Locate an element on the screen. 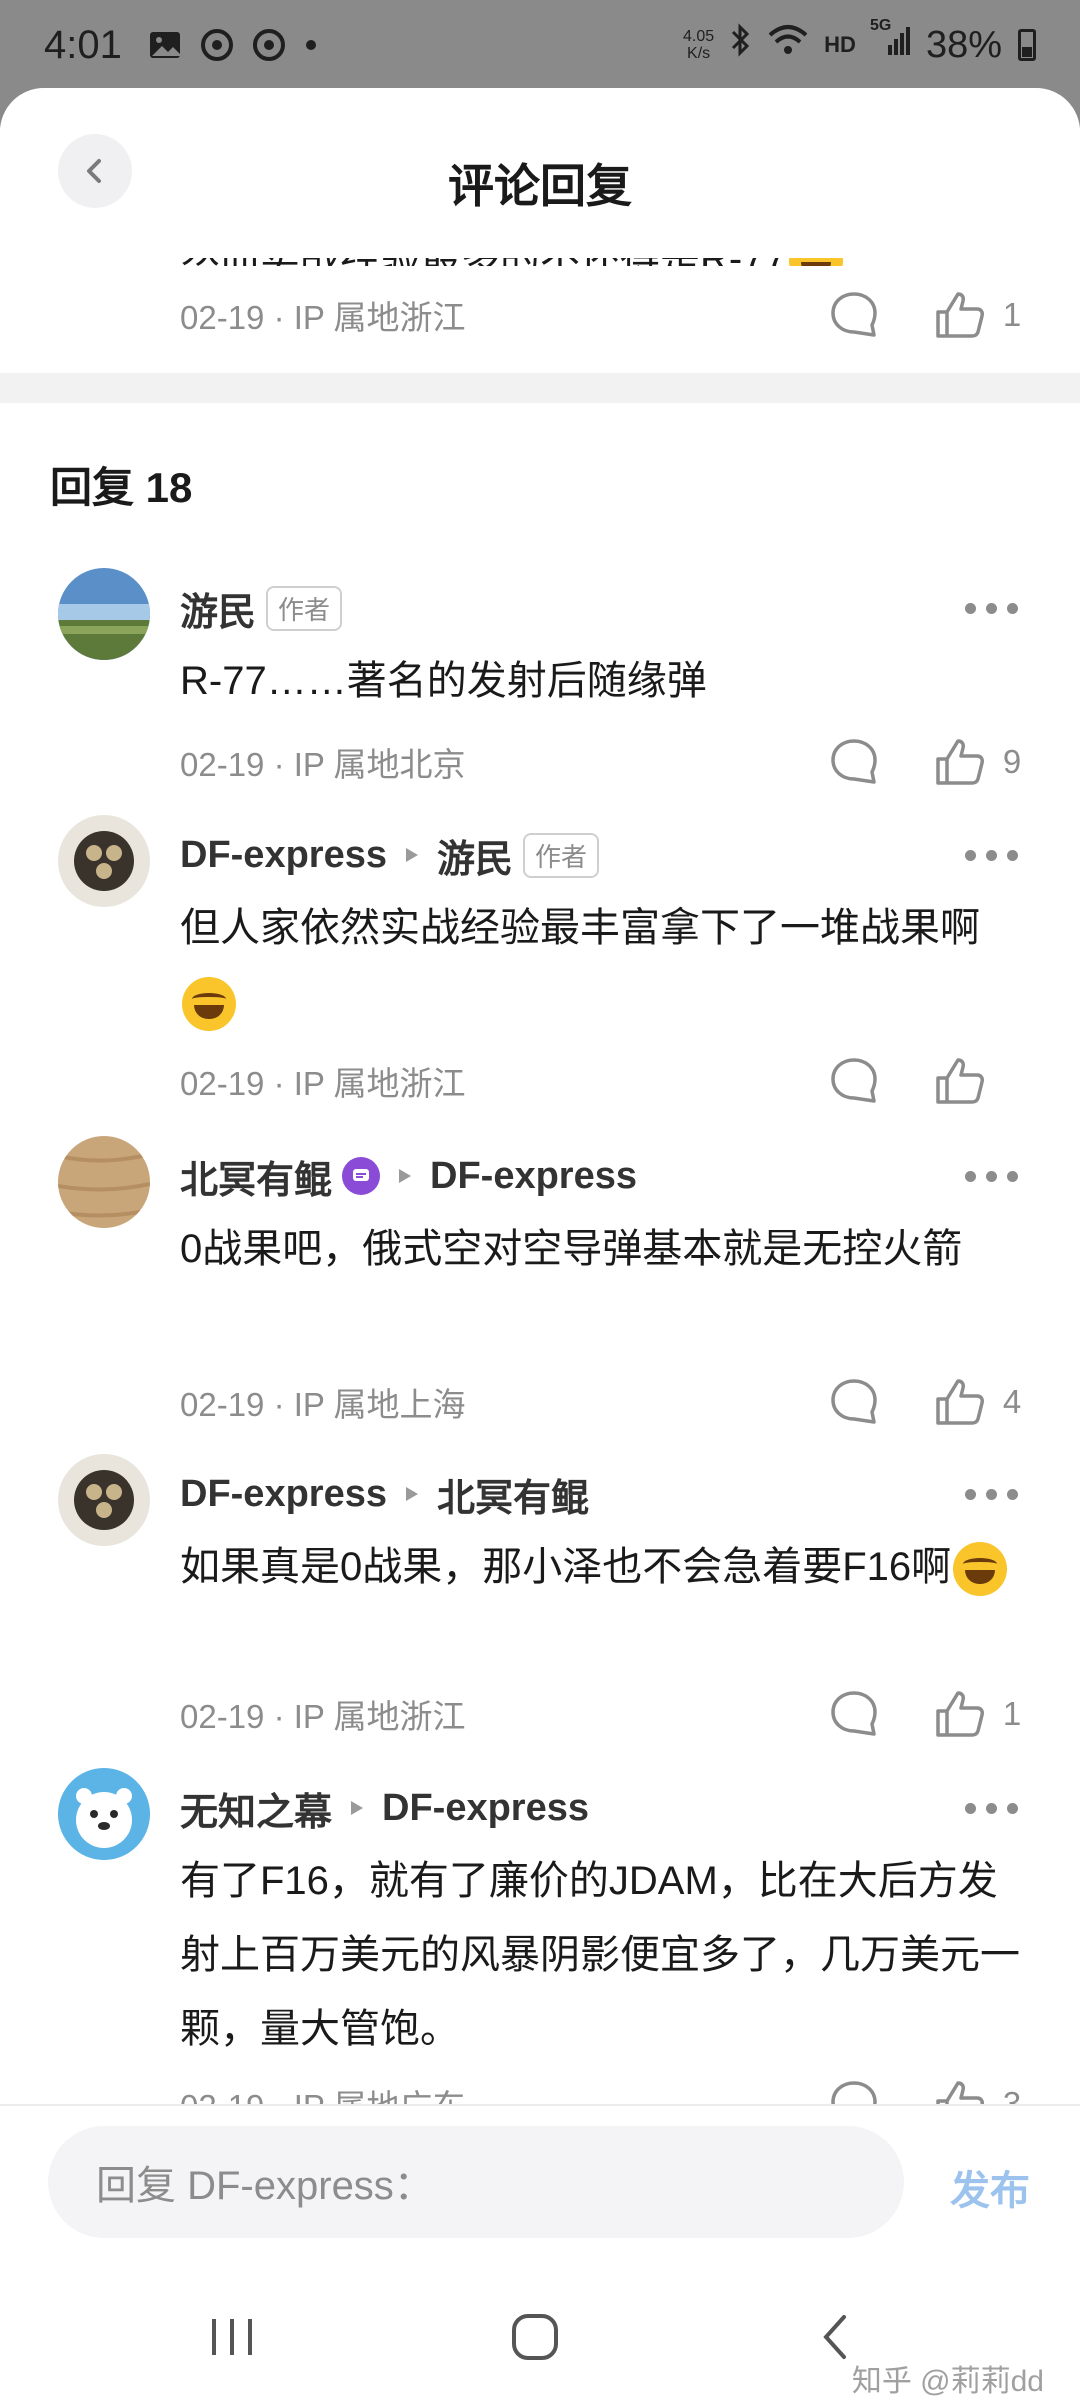  wifi-icon is located at coordinates (788, 45).